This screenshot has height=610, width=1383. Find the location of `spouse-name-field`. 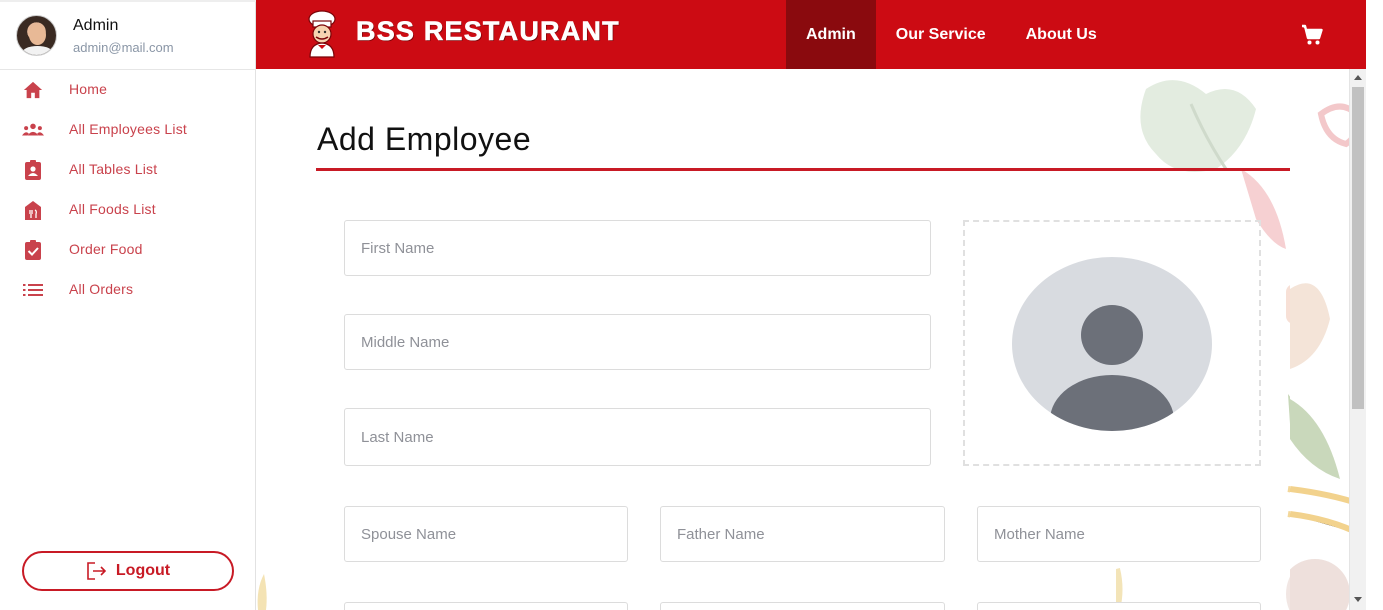

spouse-name-field is located at coordinates (486, 534).